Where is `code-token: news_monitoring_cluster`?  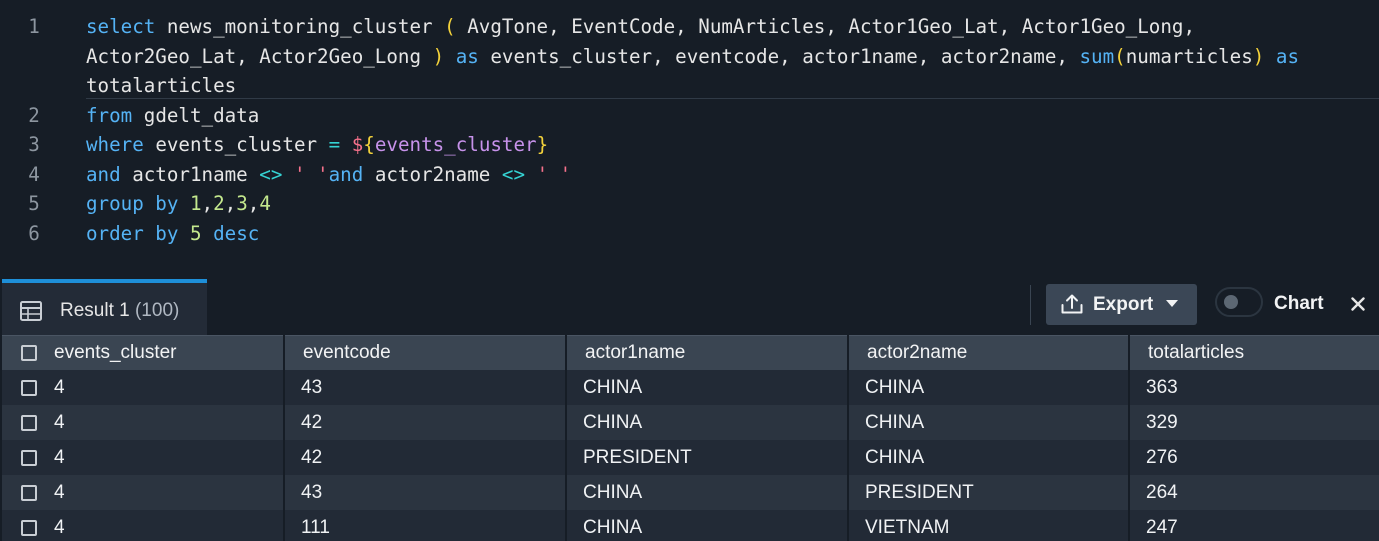 code-token: news_monitoring_cluster is located at coordinates (300, 26).